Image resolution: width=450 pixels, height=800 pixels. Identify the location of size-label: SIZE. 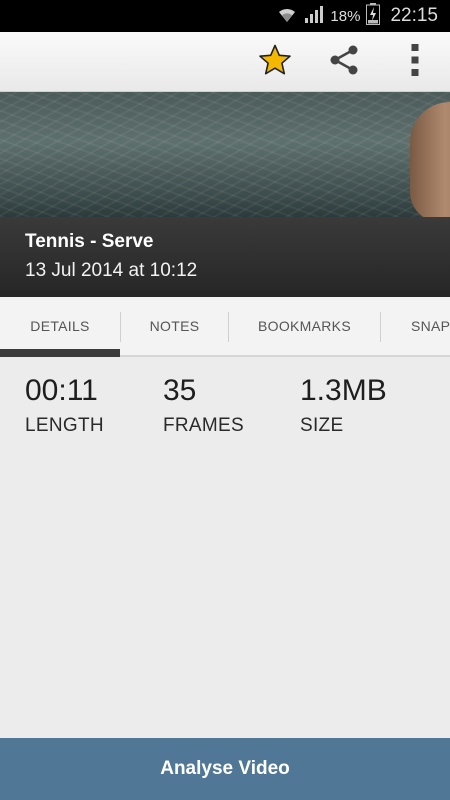
(322, 425).